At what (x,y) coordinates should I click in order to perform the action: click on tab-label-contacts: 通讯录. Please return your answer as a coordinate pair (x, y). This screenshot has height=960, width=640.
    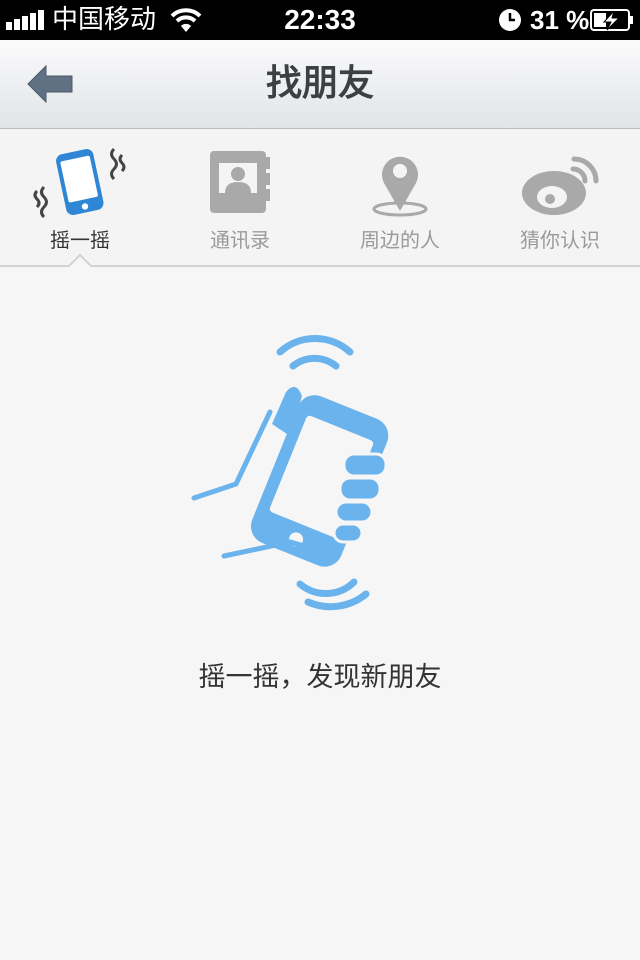
    Looking at the image, I should click on (240, 240).